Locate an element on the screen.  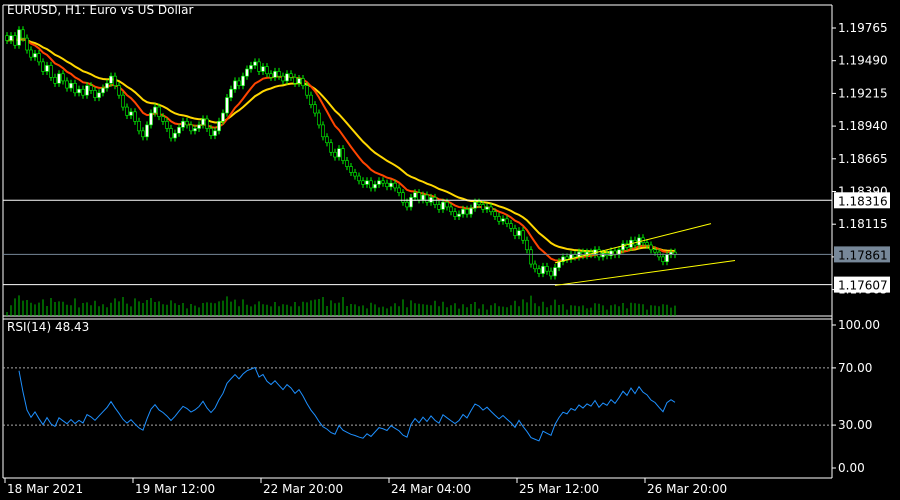
rsi-title: RSI(14) 48.43 is located at coordinates (48, 327).